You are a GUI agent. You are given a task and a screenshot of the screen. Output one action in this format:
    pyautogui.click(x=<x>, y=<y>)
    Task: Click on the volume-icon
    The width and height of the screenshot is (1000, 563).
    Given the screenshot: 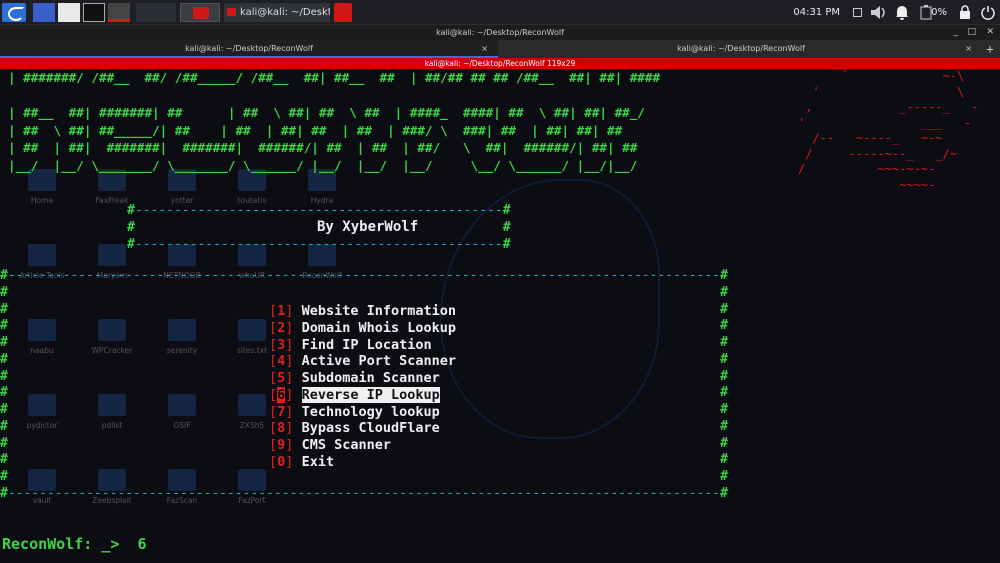 What is the action you would take?
    pyautogui.click(x=879, y=12)
    